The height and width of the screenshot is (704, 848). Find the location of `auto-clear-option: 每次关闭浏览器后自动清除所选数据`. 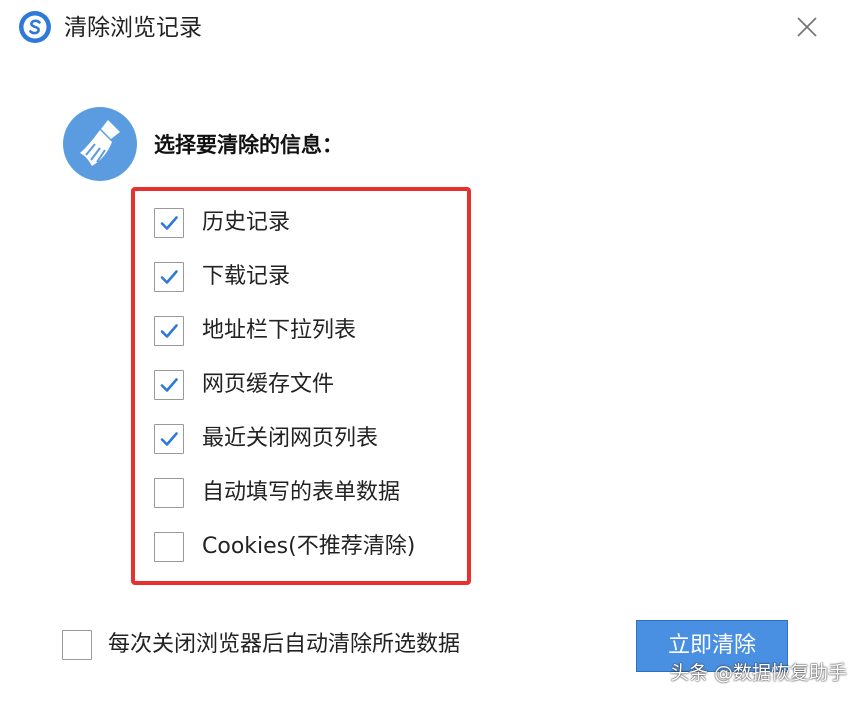

auto-clear-option: 每次关闭浏览器后自动清除所选数据 is located at coordinates (261, 645).